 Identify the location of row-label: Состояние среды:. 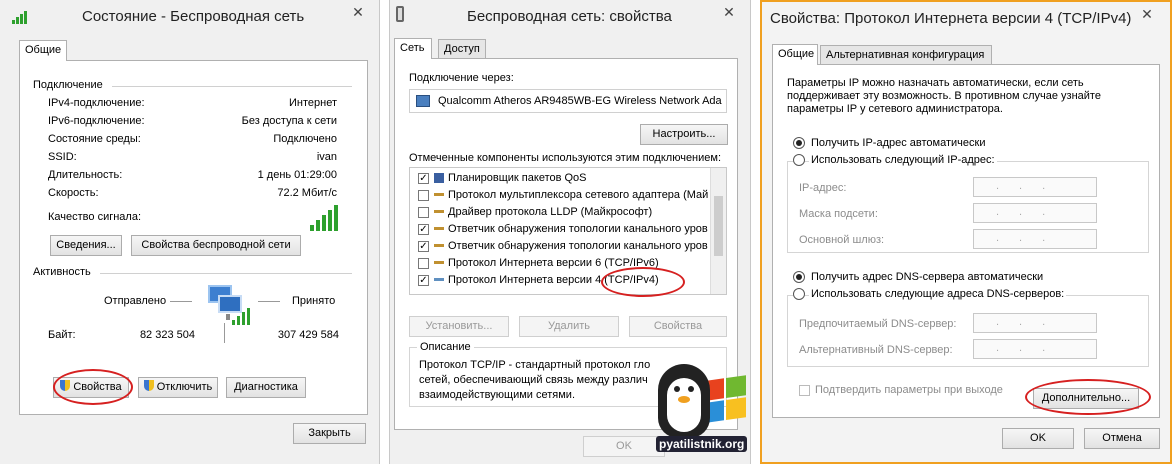
(94, 139).